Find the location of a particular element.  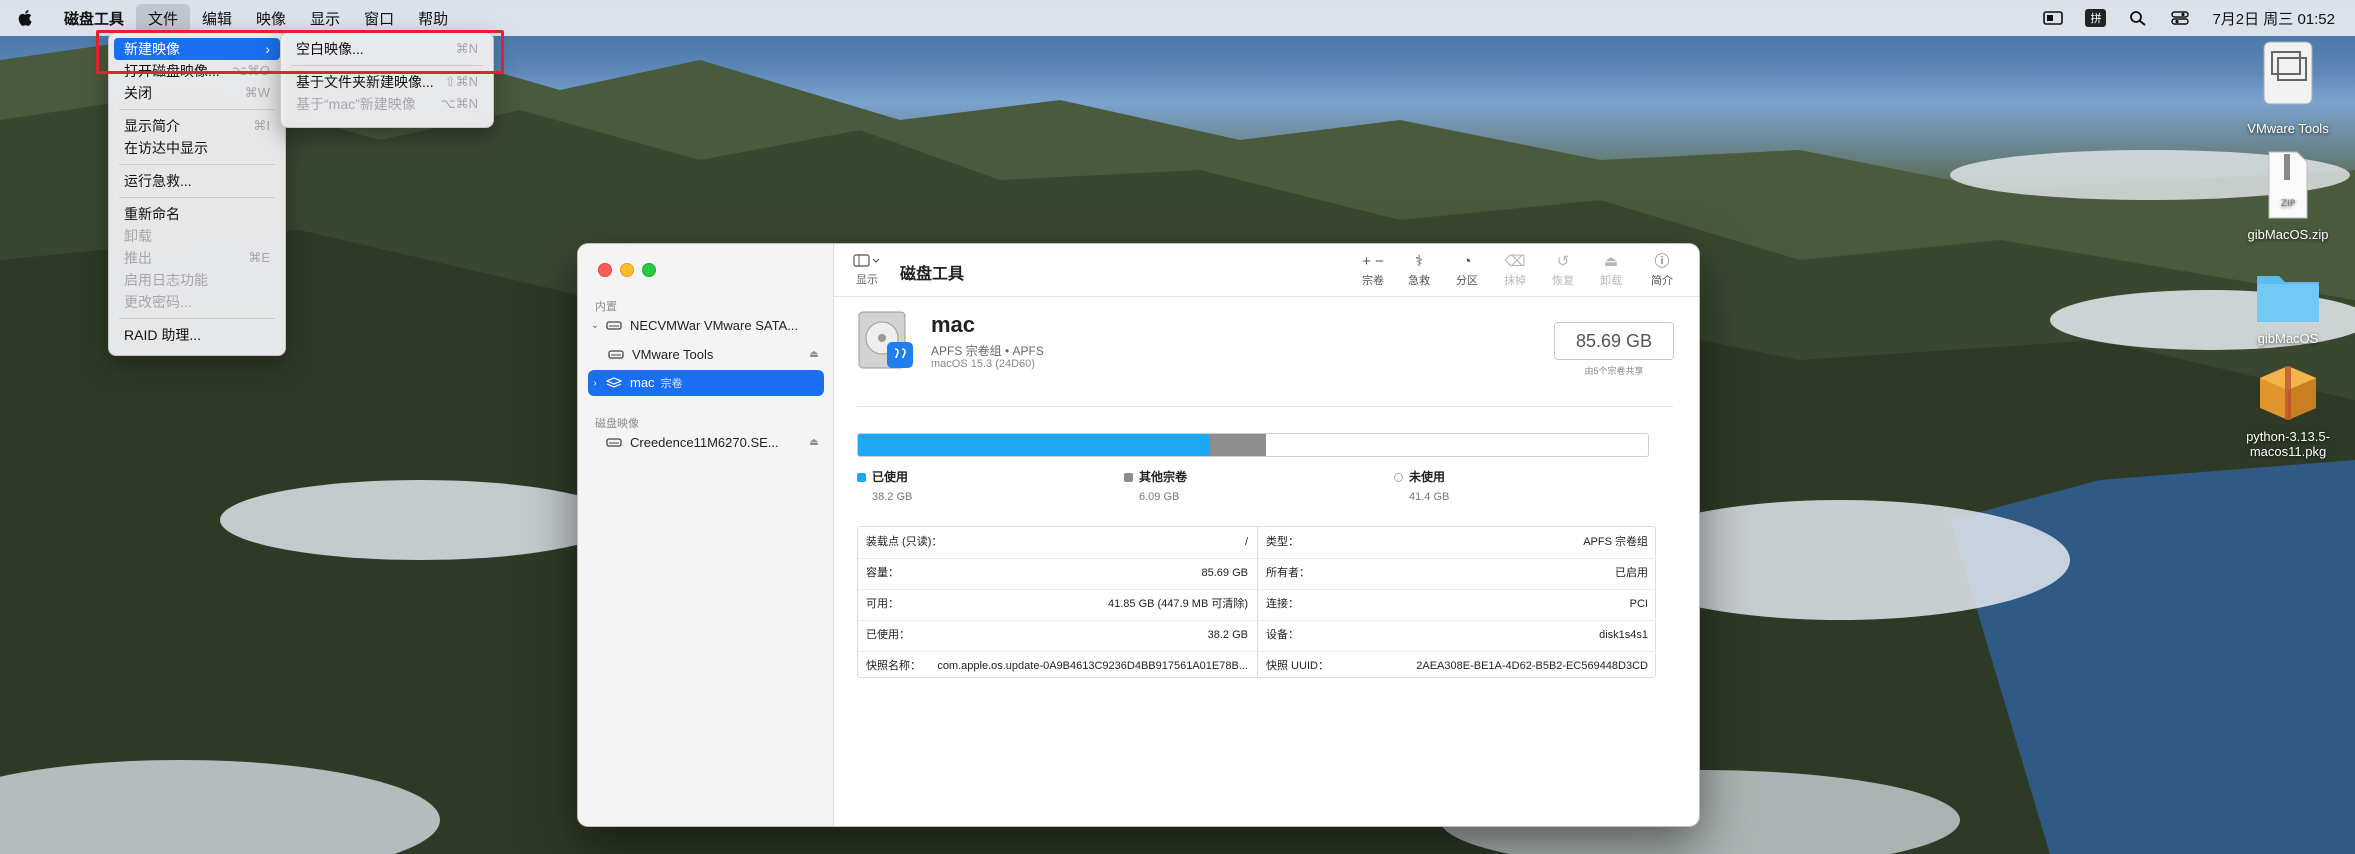

menu-item-get-info: 显示简介 ⌘I is located at coordinates (197, 126).